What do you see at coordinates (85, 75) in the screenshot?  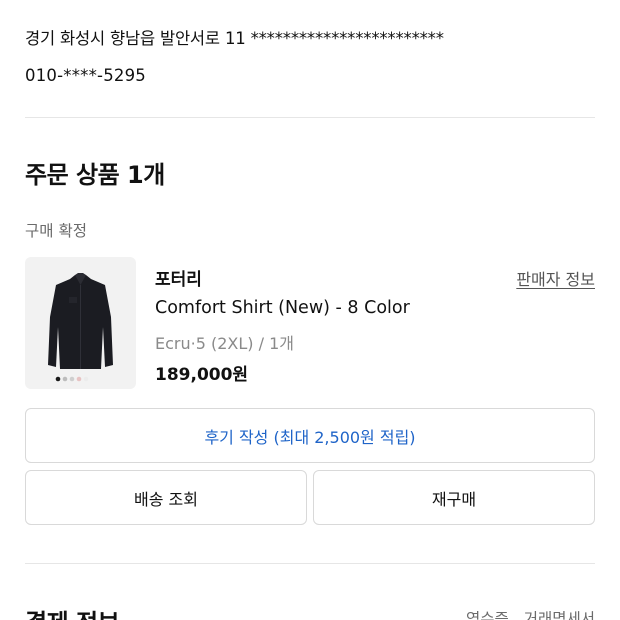 I see `shipping-phone: 010-****-5295` at bounding box center [85, 75].